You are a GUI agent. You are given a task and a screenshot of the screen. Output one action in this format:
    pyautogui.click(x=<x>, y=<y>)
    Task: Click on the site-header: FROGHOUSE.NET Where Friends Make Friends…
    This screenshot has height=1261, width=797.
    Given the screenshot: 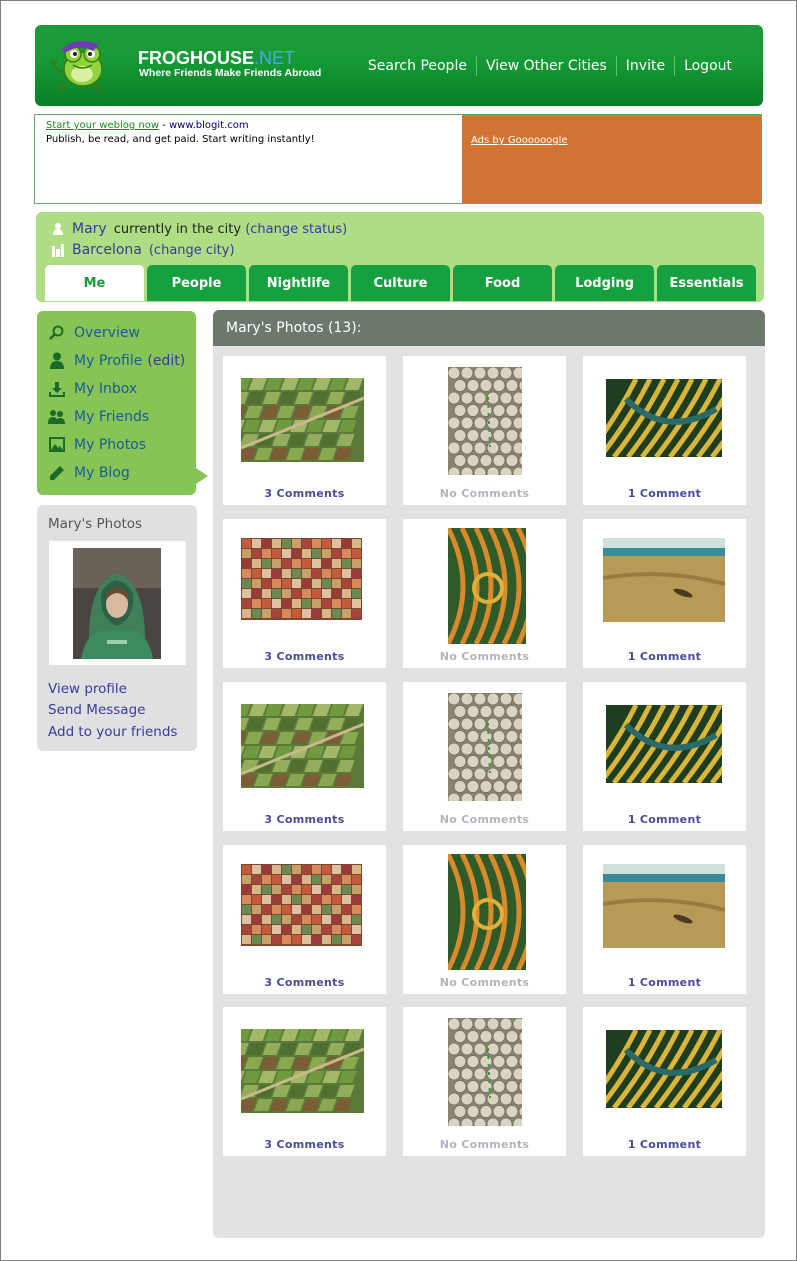 What is the action you would take?
    pyautogui.click(x=399, y=65)
    